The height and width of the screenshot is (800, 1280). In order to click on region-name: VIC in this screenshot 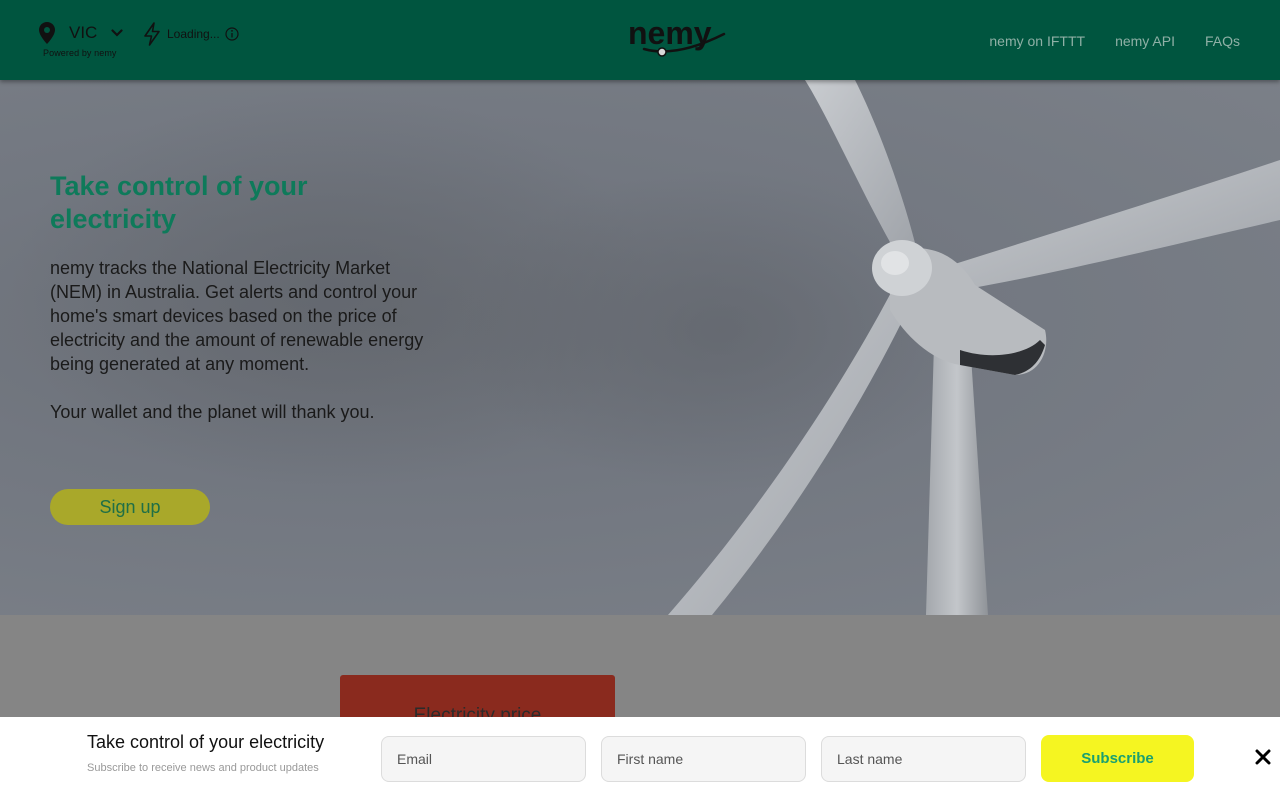, I will do `click(83, 32)`.